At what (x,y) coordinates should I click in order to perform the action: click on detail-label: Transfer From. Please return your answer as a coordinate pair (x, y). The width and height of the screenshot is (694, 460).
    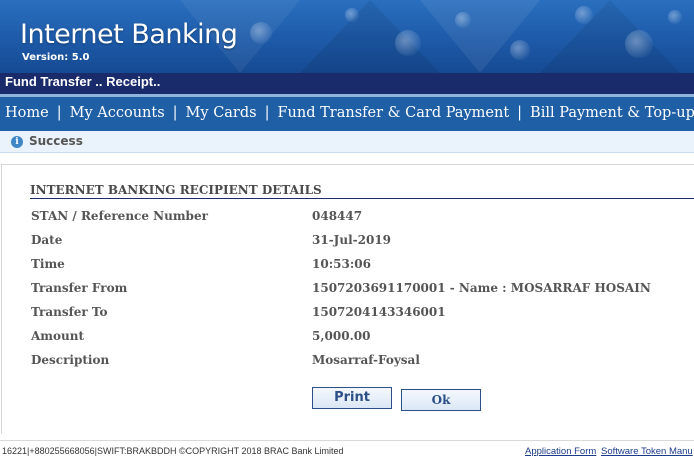
    Looking at the image, I should click on (79, 288).